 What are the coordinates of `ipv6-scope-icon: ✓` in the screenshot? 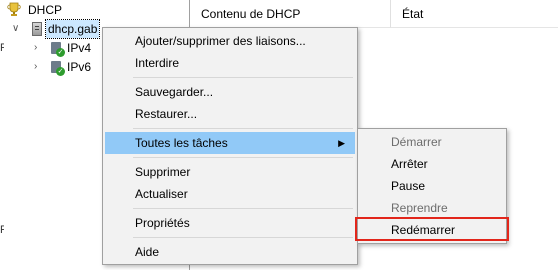 It's located at (58, 68).